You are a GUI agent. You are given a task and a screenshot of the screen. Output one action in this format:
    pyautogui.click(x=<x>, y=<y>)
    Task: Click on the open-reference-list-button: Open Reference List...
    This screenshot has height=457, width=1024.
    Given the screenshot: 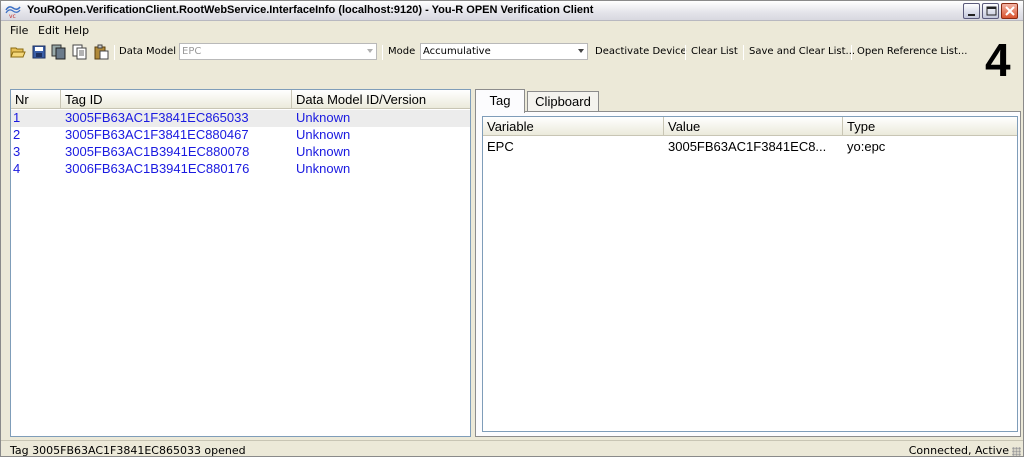 What is the action you would take?
    pyautogui.click(x=912, y=51)
    